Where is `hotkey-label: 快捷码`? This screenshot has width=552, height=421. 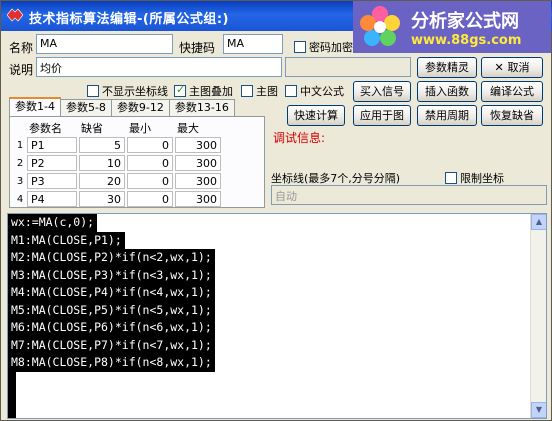 hotkey-label: 快捷码 is located at coordinates (197, 48).